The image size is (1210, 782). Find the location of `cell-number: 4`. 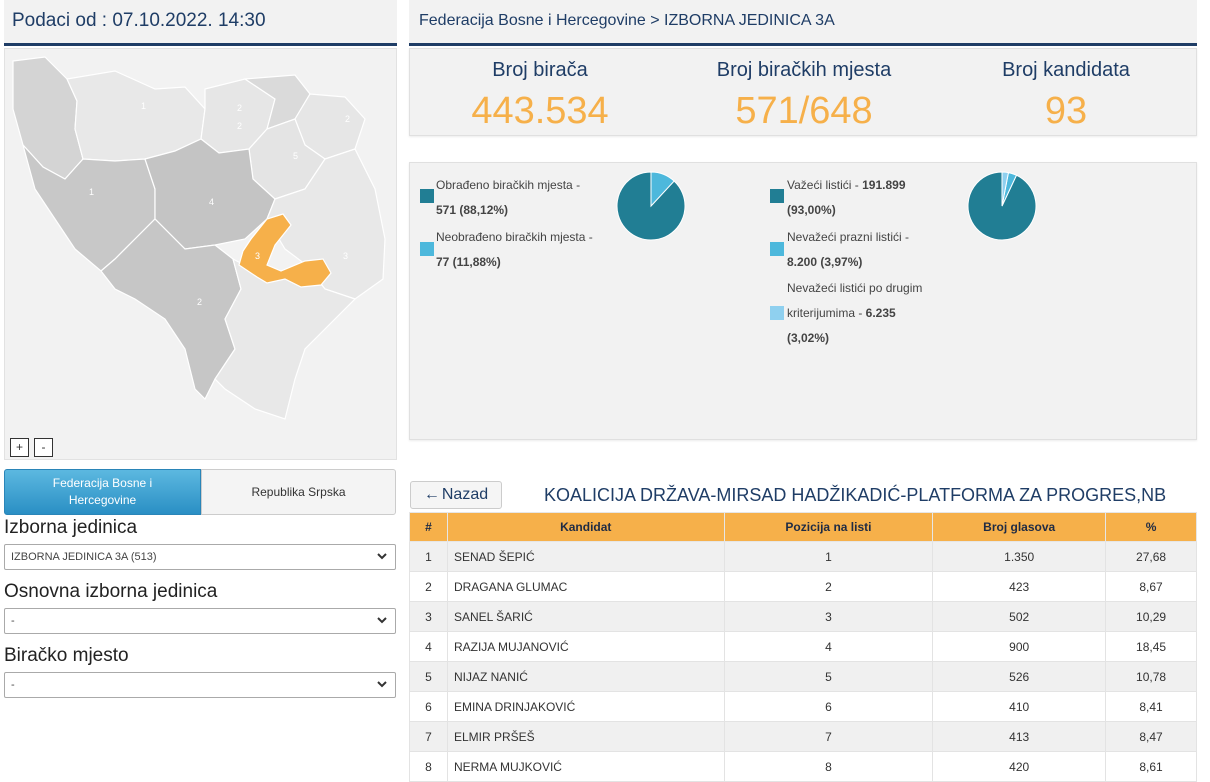

cell-number: 4 is located at coordinates (428, 646).